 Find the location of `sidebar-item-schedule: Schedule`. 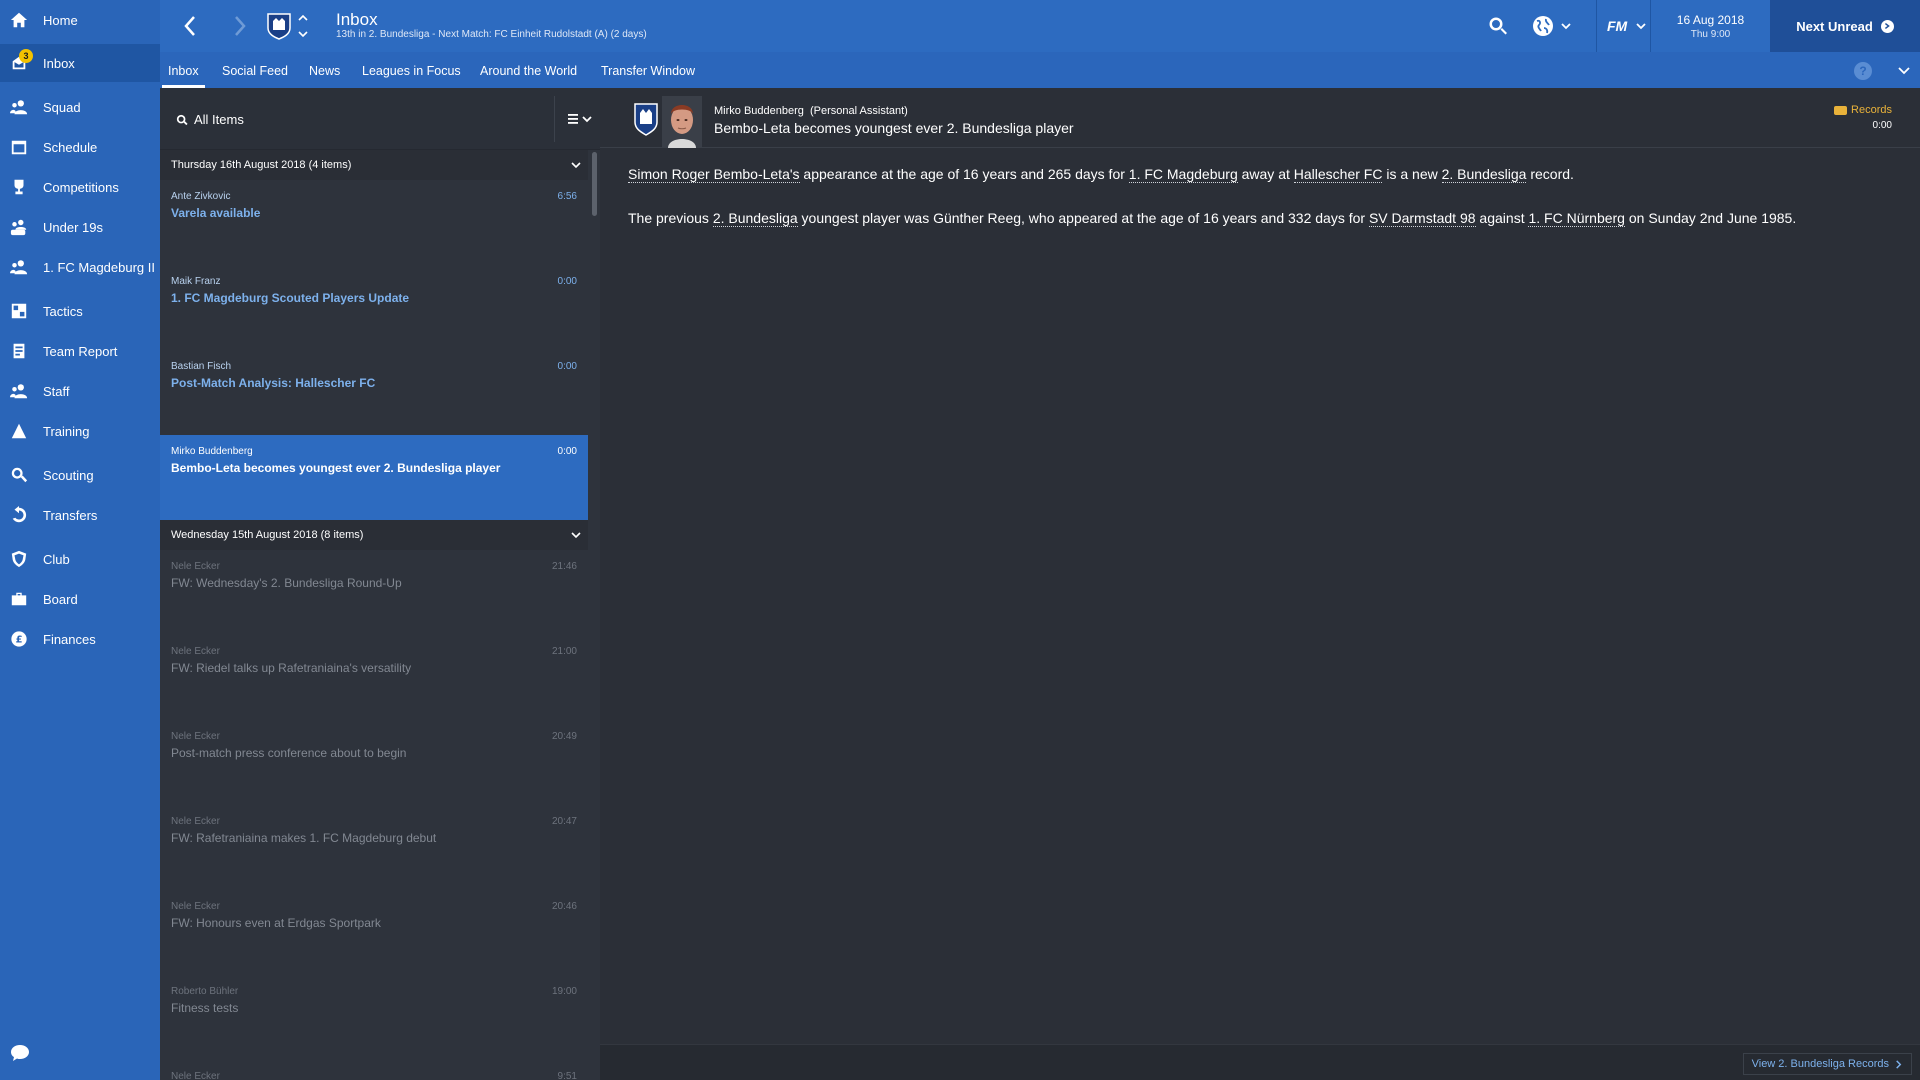

sidebar-item-schedule: Schedule is located at coordinates (80, 147).